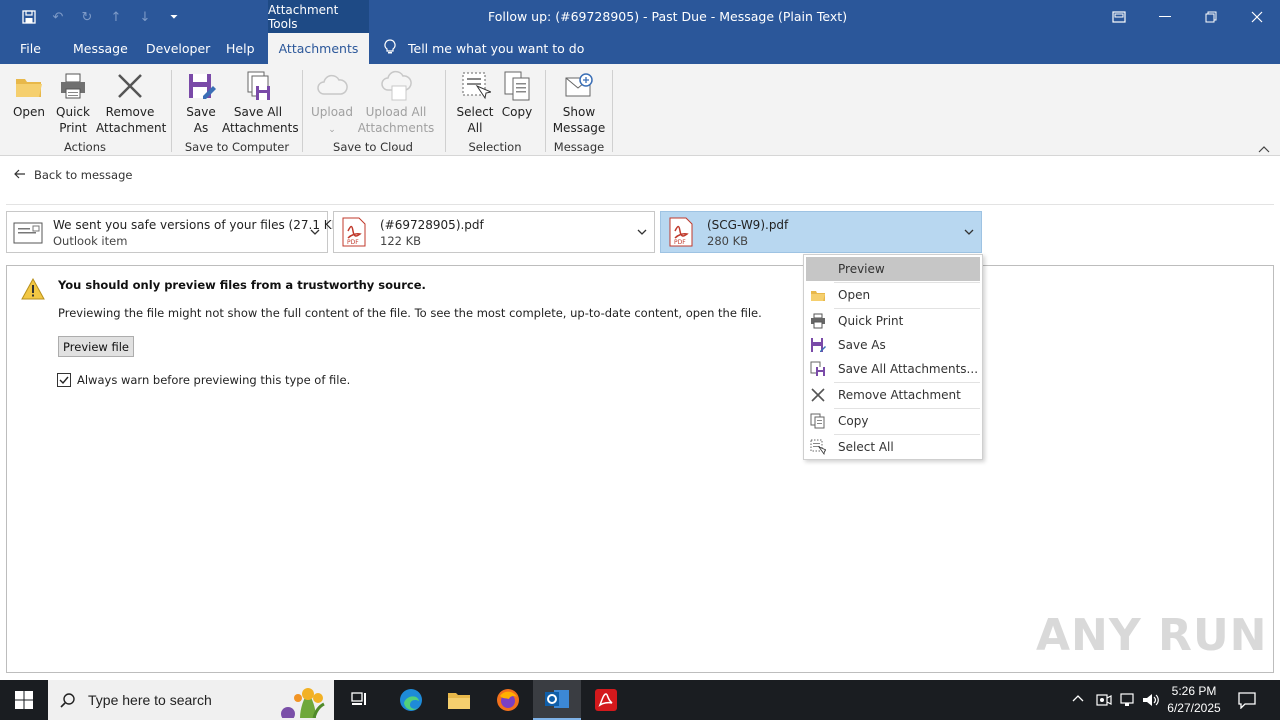  I want to click on menu-item-save-as: Save As, so click(893, 345).